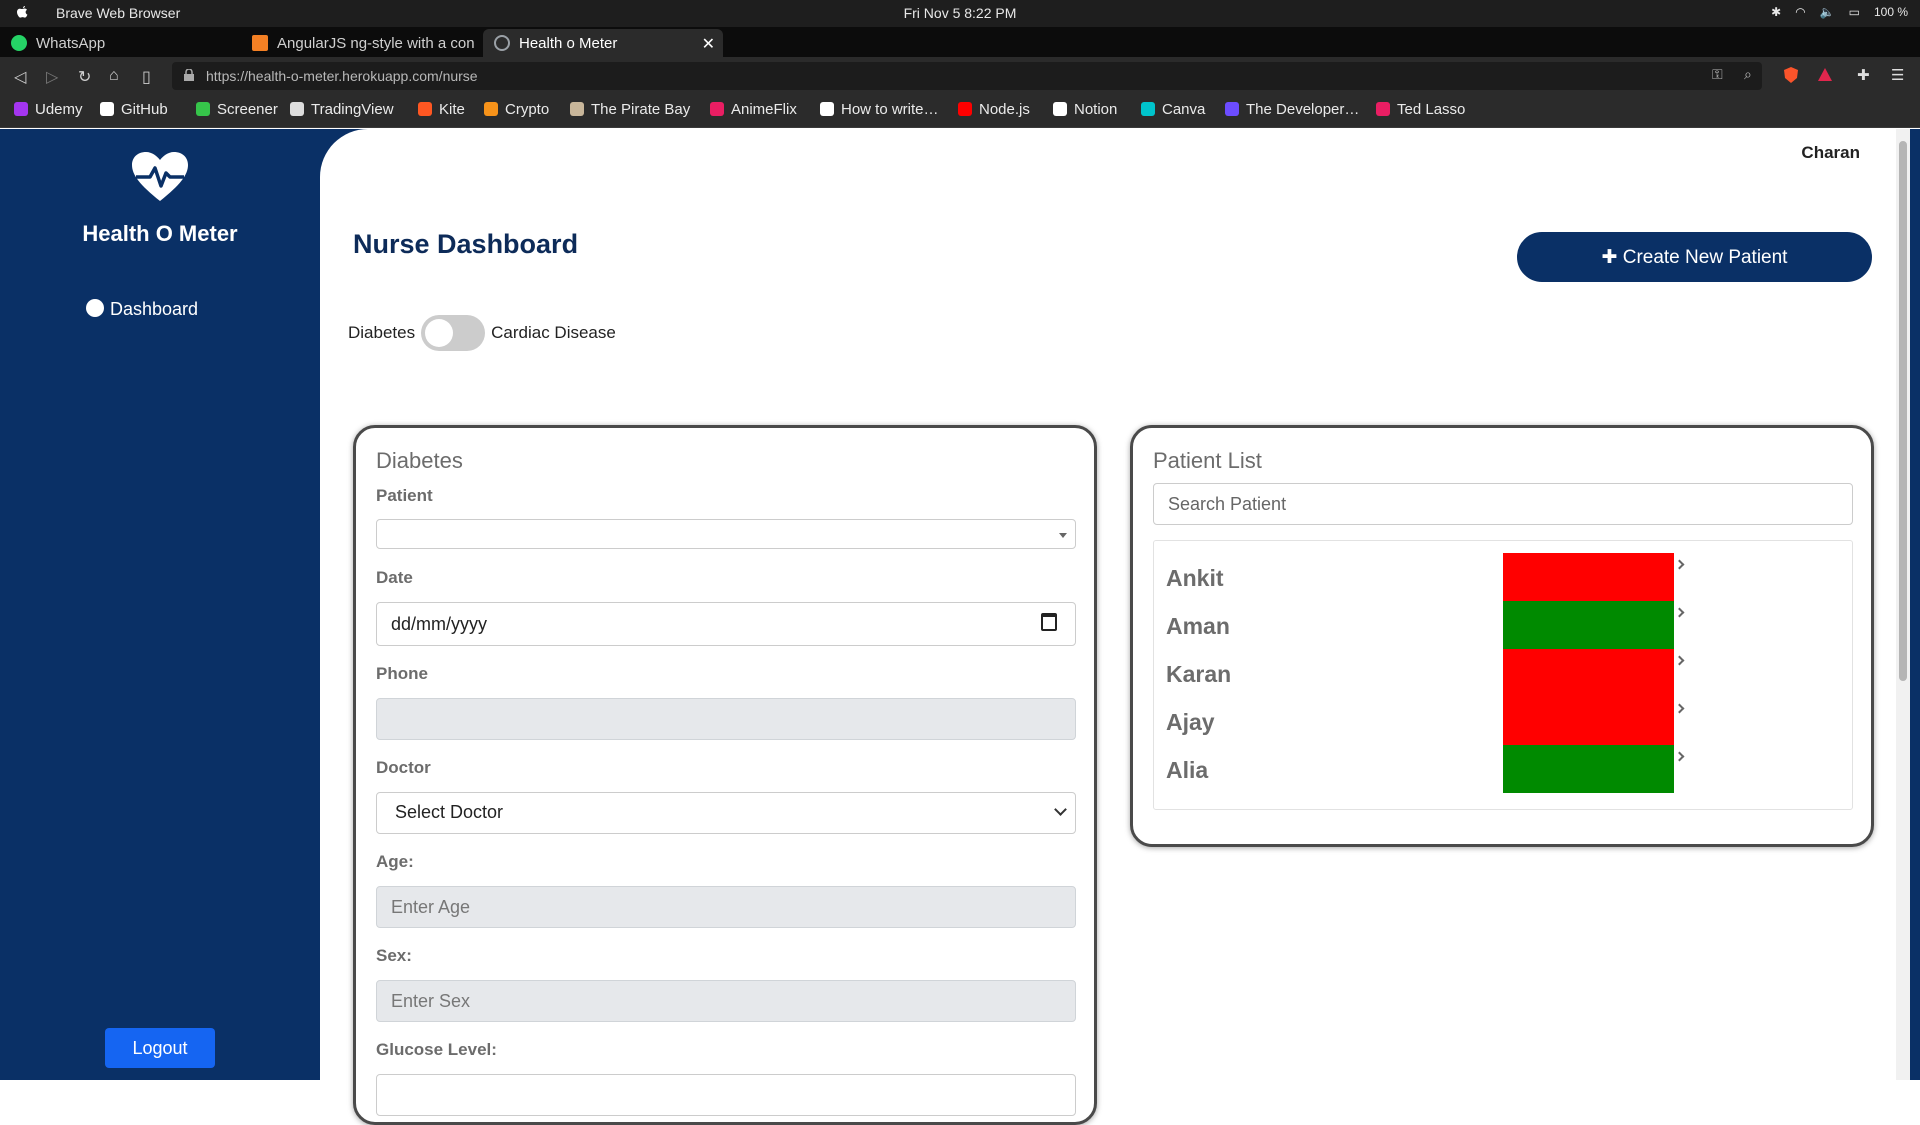  I want to click on bookmark-label: Ted Lasso, so click(1431, 109).